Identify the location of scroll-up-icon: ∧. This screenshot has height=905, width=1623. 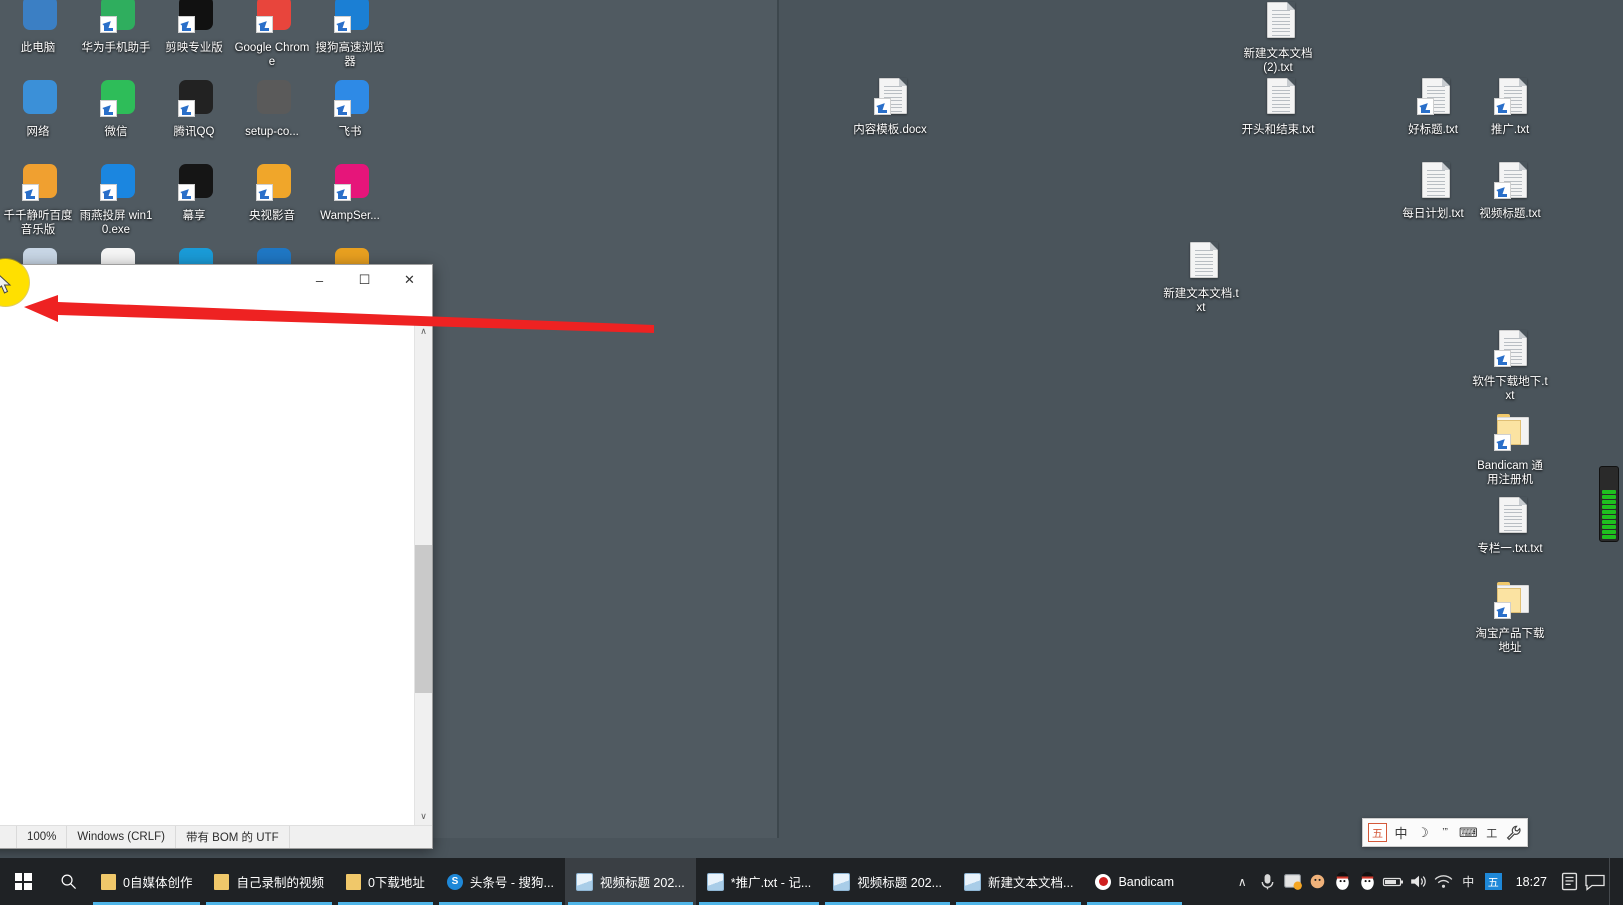
(423, 331).